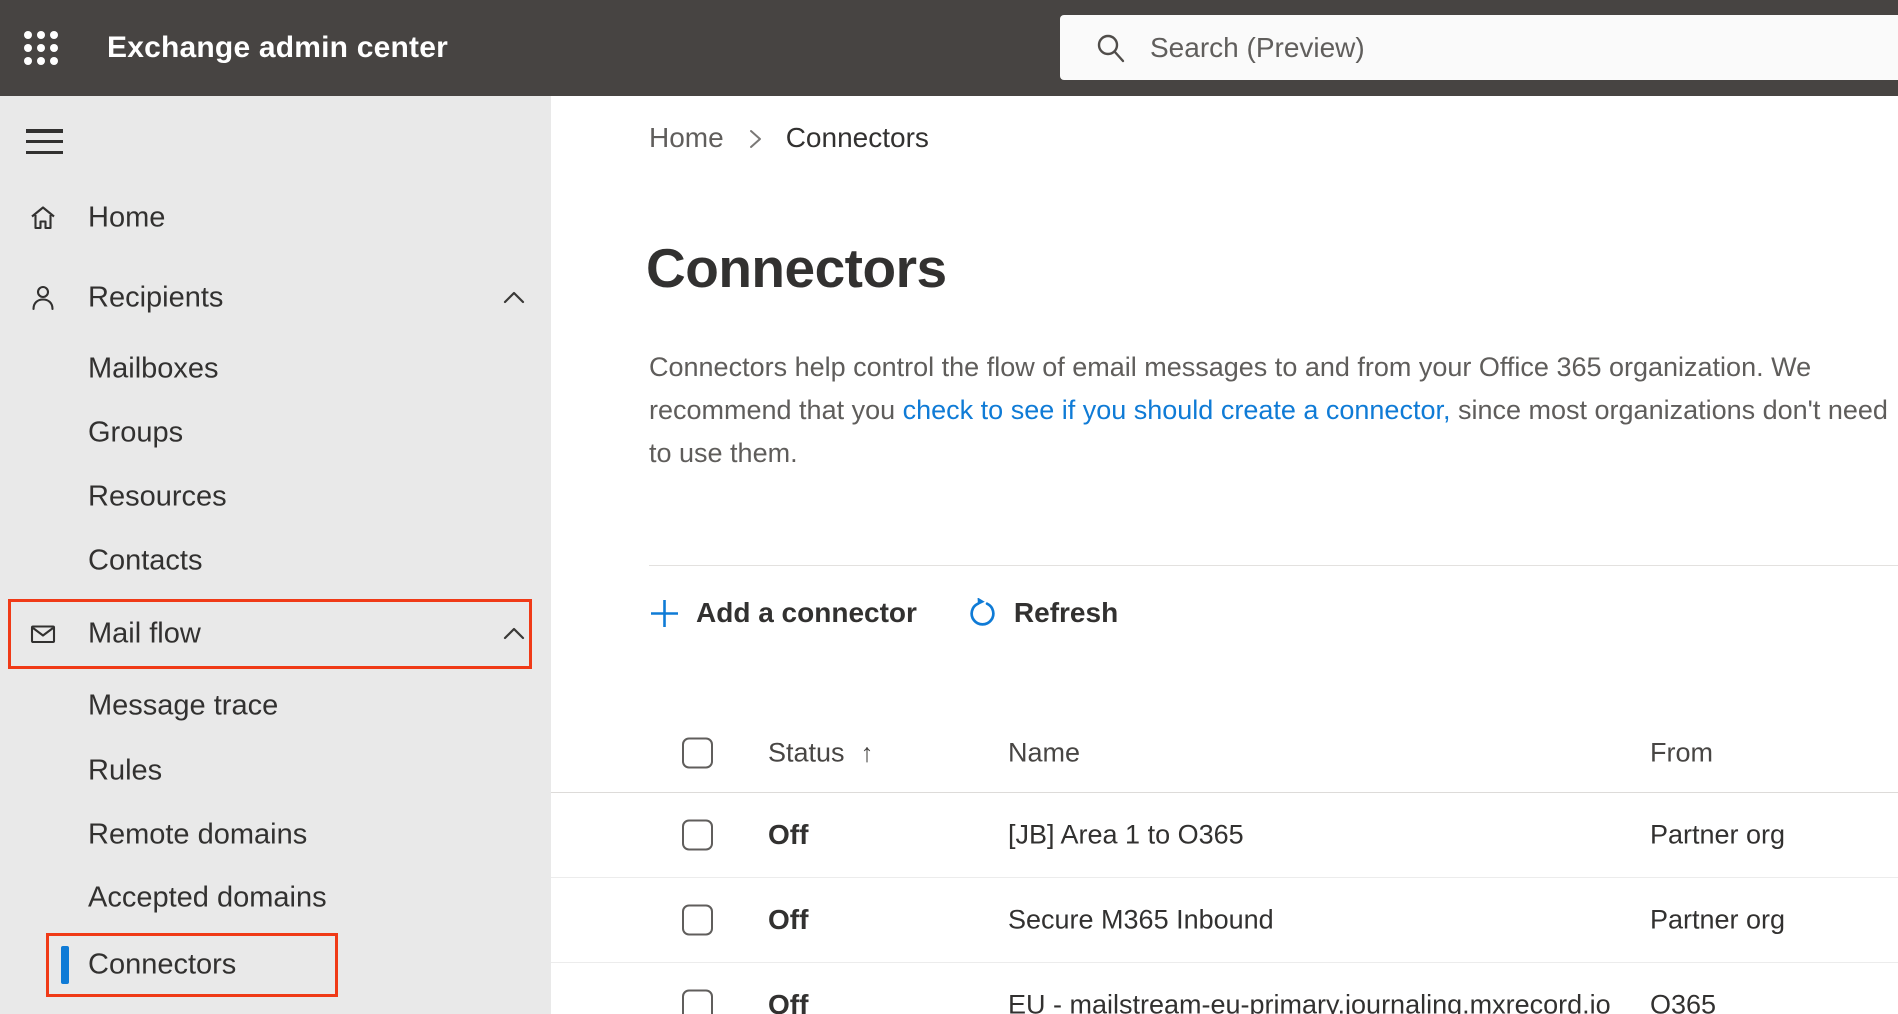  Describe the element at coordinates (270, 634) in the screenshot. I see `sidebar-item-mail-flow: Mail flow` at that location.